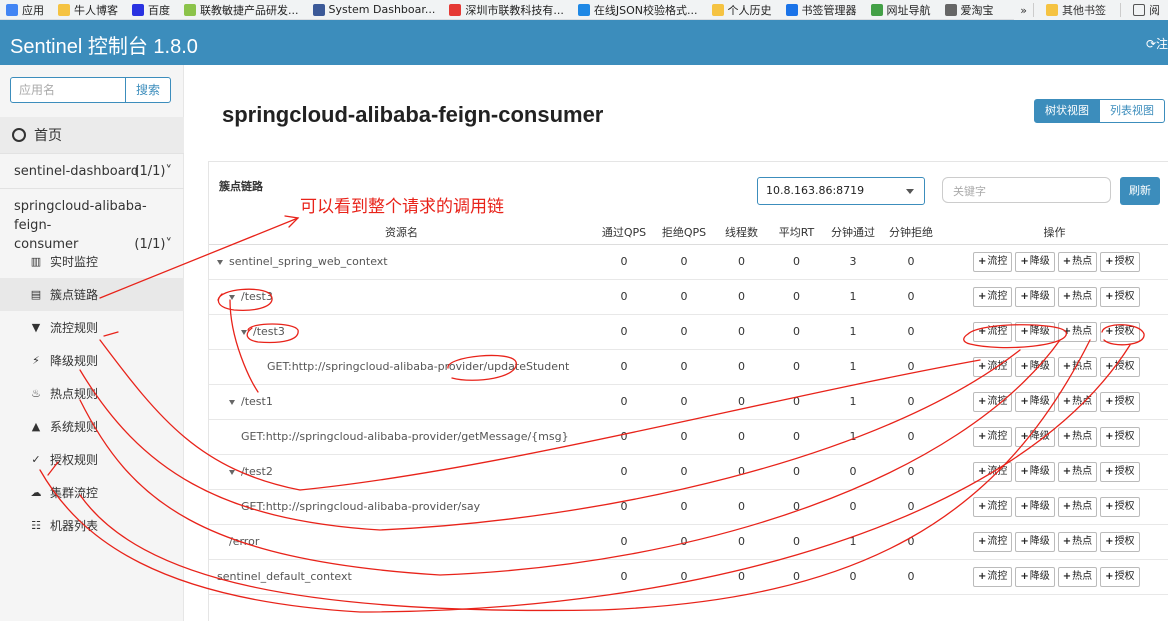 Image resolution: width=1168 pixels, height=621 pixels. Describe the element at coordinates (92, 135) in the screenshot. I see `nav-home: 首页` at that location.